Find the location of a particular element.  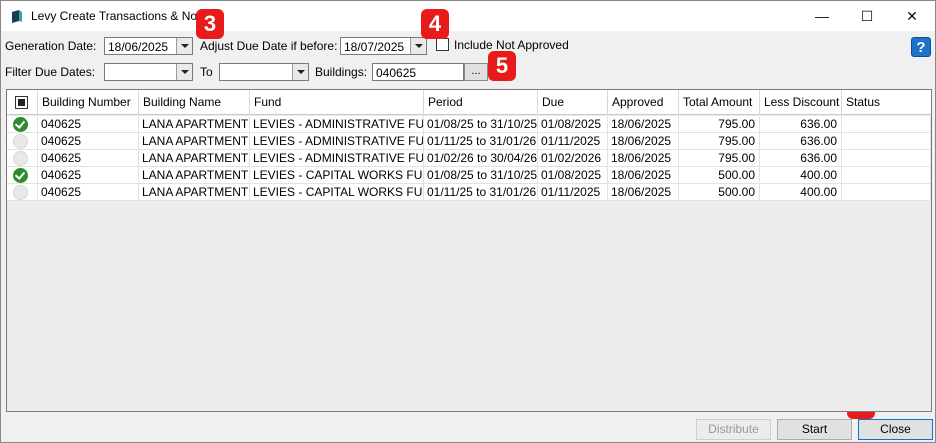

column-header-building-name: Building Name is located at coordinates (194, 102).